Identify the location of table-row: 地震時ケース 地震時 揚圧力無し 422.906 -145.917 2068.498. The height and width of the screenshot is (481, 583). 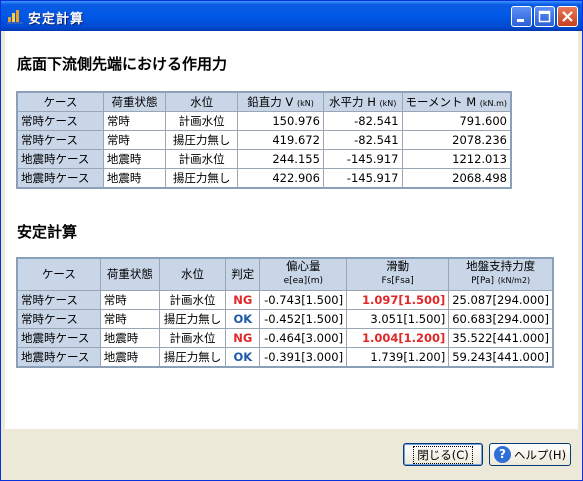
(264, 178).